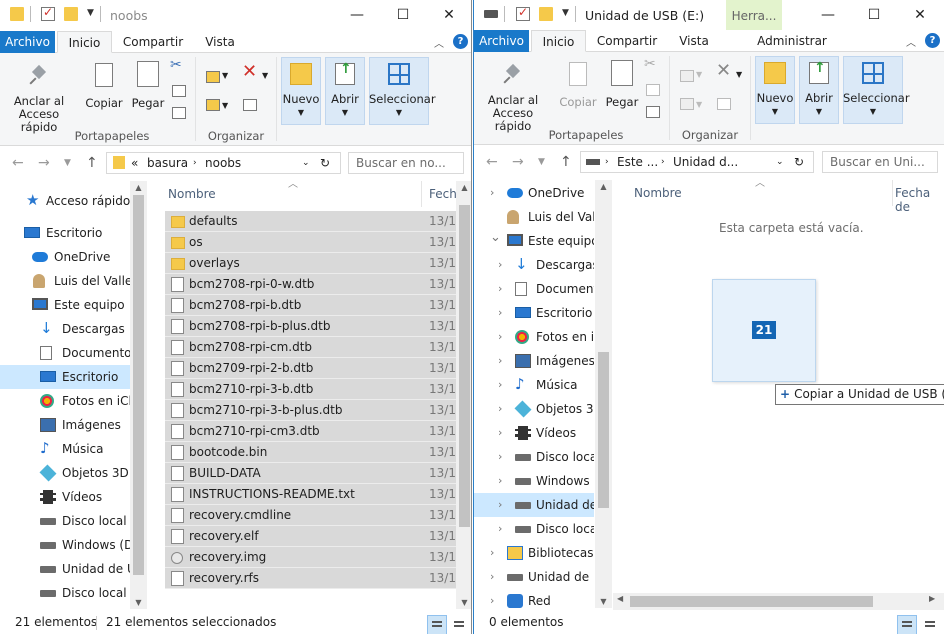 The height and width of the screenshot is (634, 944). Describe the element at coordinates (65, 521) in the screenshot. I see `nav-item: Disco local (C` at that location.